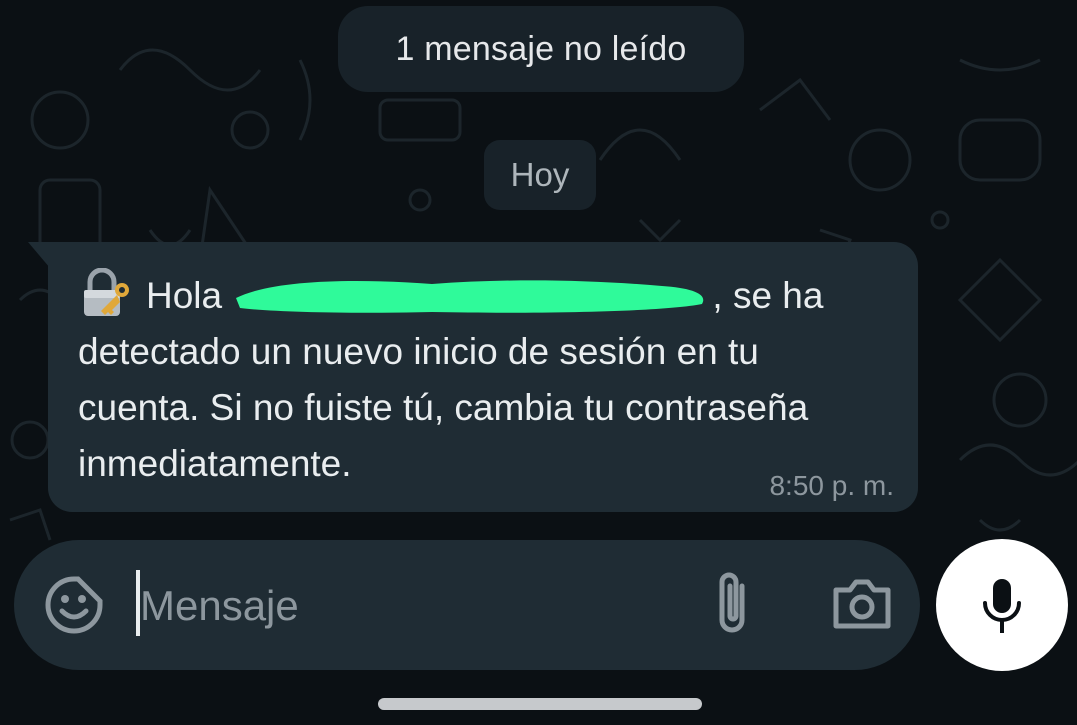 This screenshot has width=1077, height=725. Describe the element at coordinates (74, 605) in the screenshot. I see `emoji-sticker-icon` at that location.